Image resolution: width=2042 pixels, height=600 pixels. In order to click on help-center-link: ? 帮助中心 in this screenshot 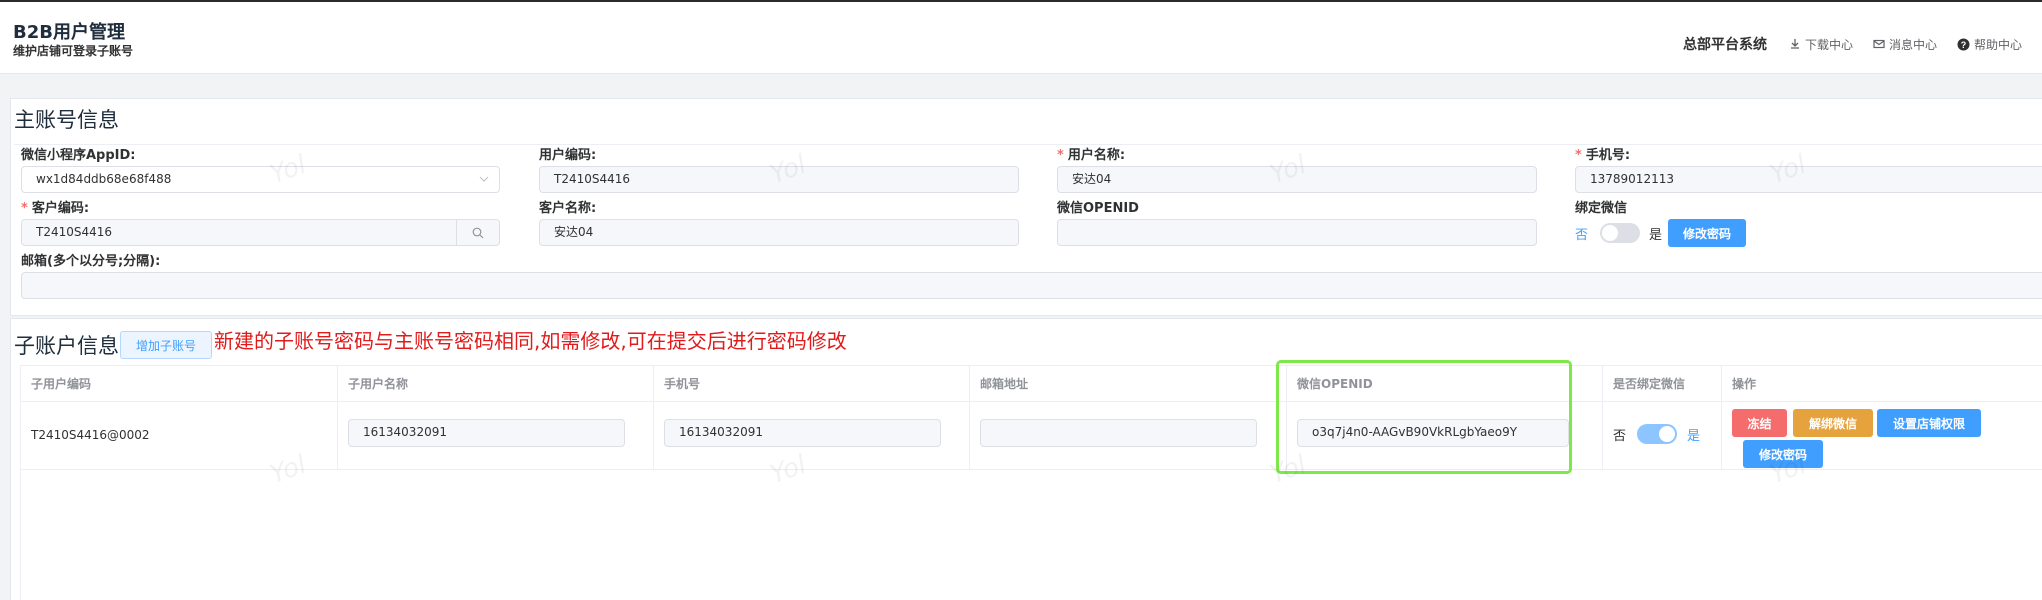, I will do `click(1989, 44)`.